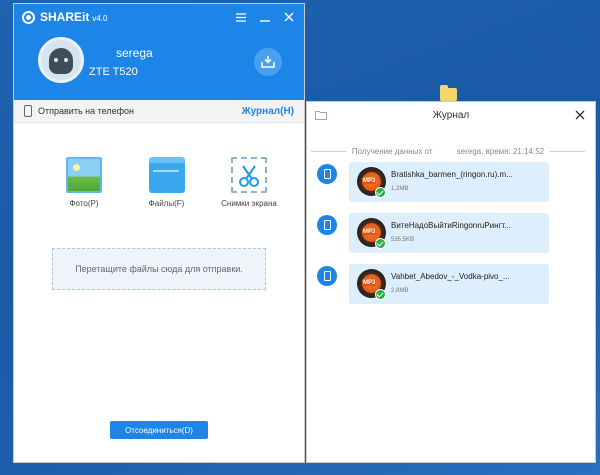 The width and height of the screenshot is (600, 475). What do you see at coordinates (249, 175) in the screenshot?
I see `screenshot-icon` at bounding box center [249, 175].